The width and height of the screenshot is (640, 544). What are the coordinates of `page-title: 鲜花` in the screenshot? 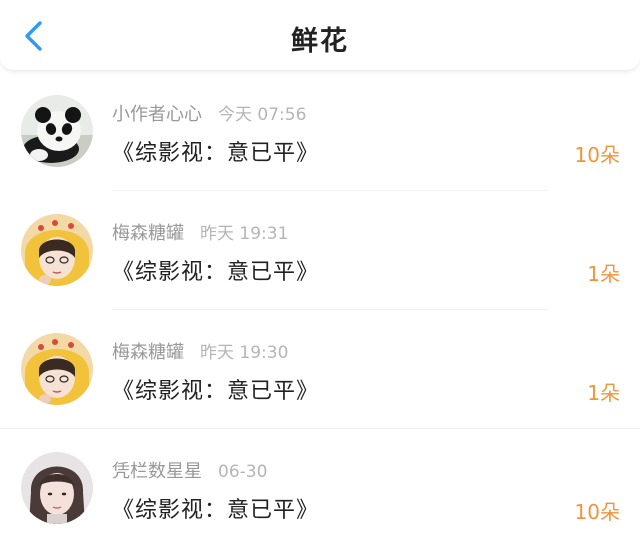 It's located at (320, 41).